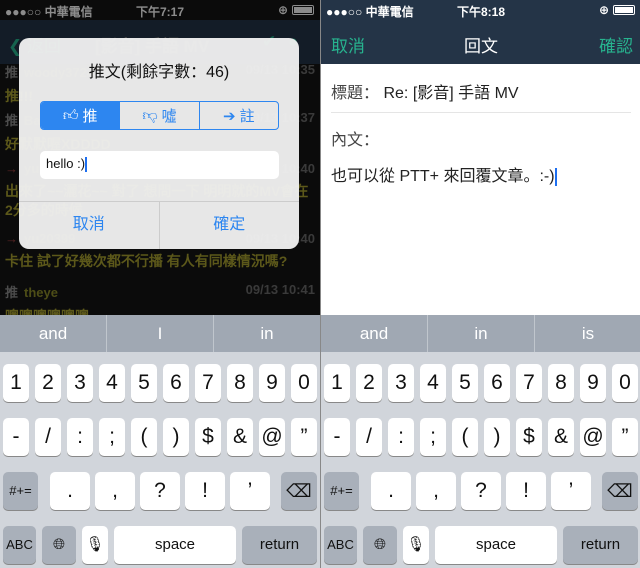  Describe the element at coordinates (169, 116) in the screenshot. I see `segment-label: 噓` at that location.